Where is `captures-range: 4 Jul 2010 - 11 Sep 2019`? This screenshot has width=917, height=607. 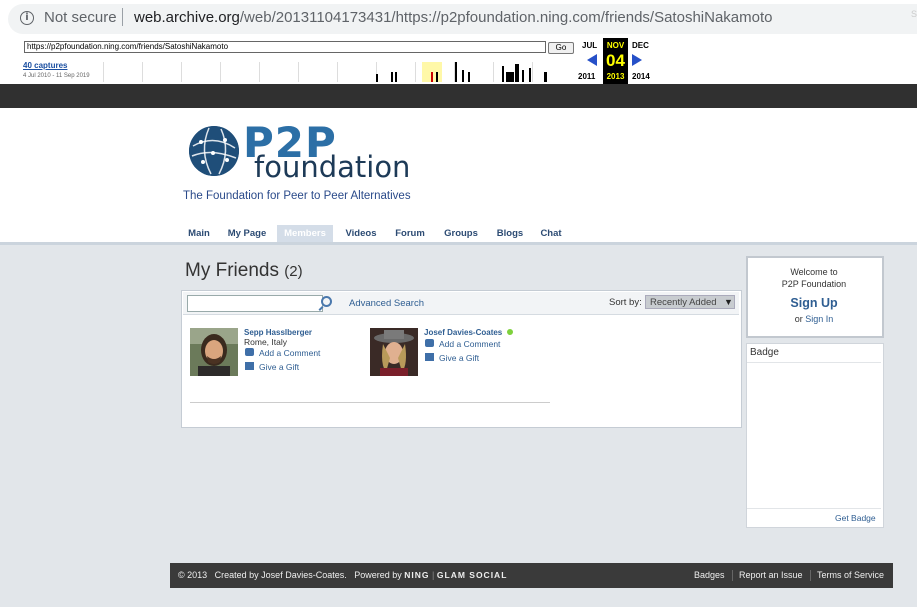 captures-range: 4 Jul 2010 - 11 Sep 2019 is located at coordinates (56, 76).